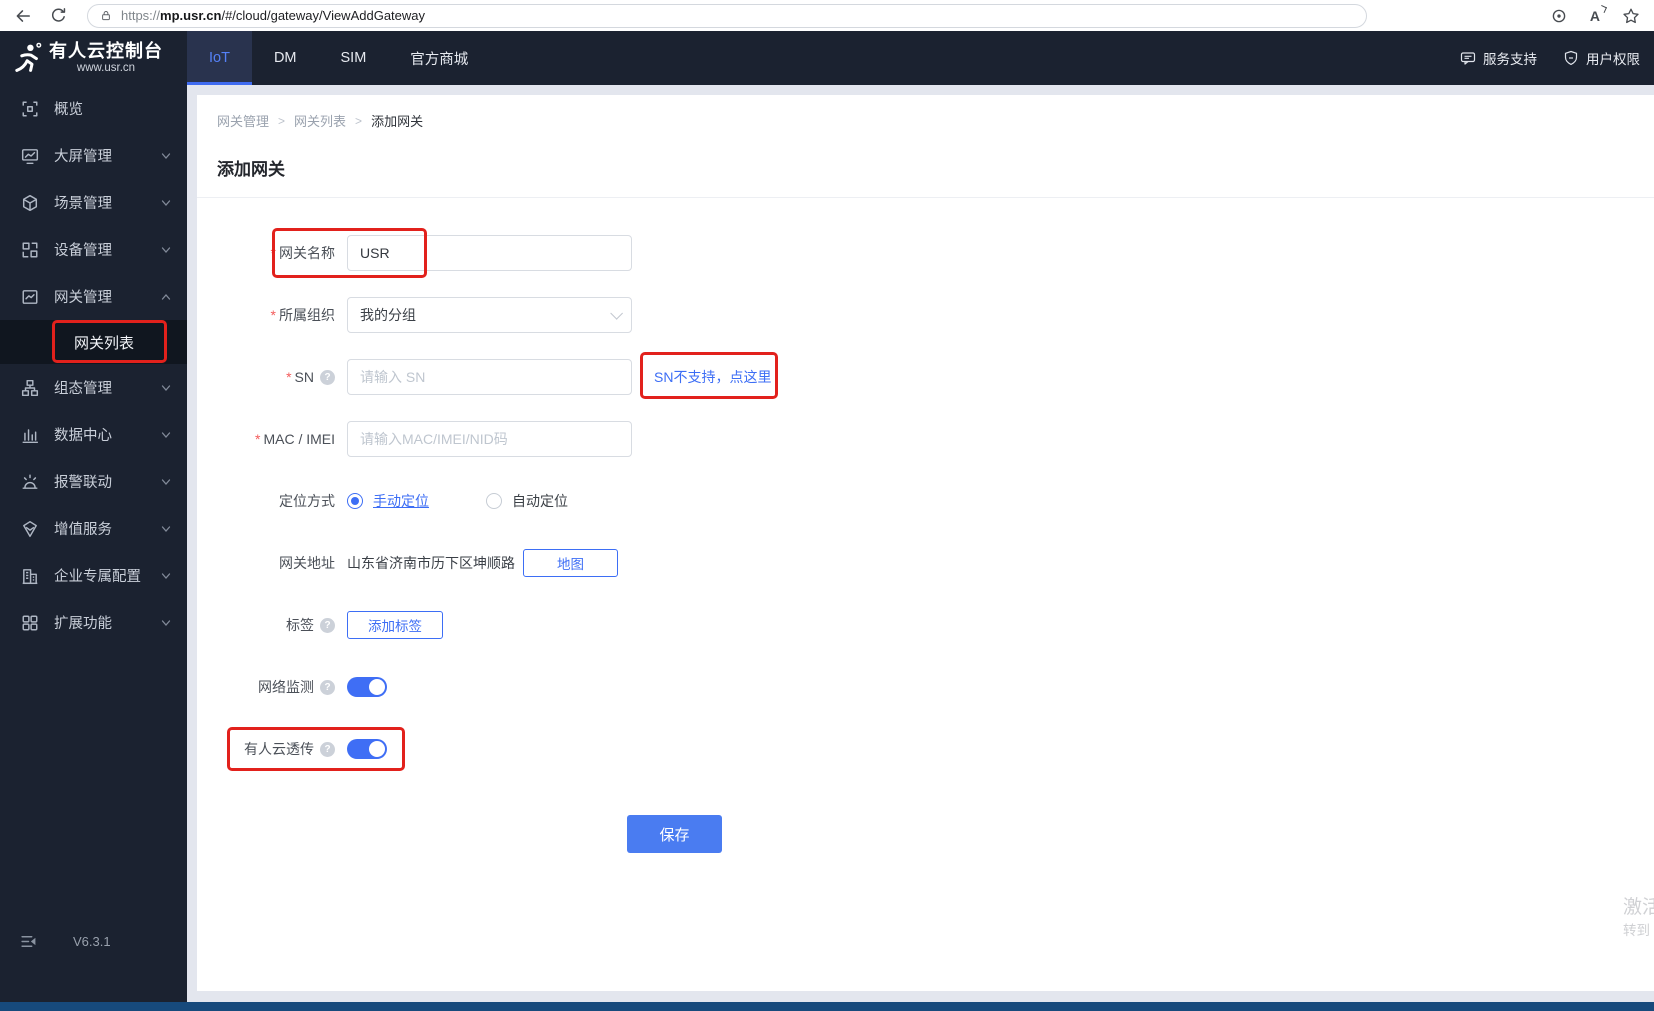 The width and height of the screenshot is (1654, 1011). Describe the element at coordinates (294, 439) in the screenshot. I see `mac-imei-label: * MAC / IMEI` at that location.